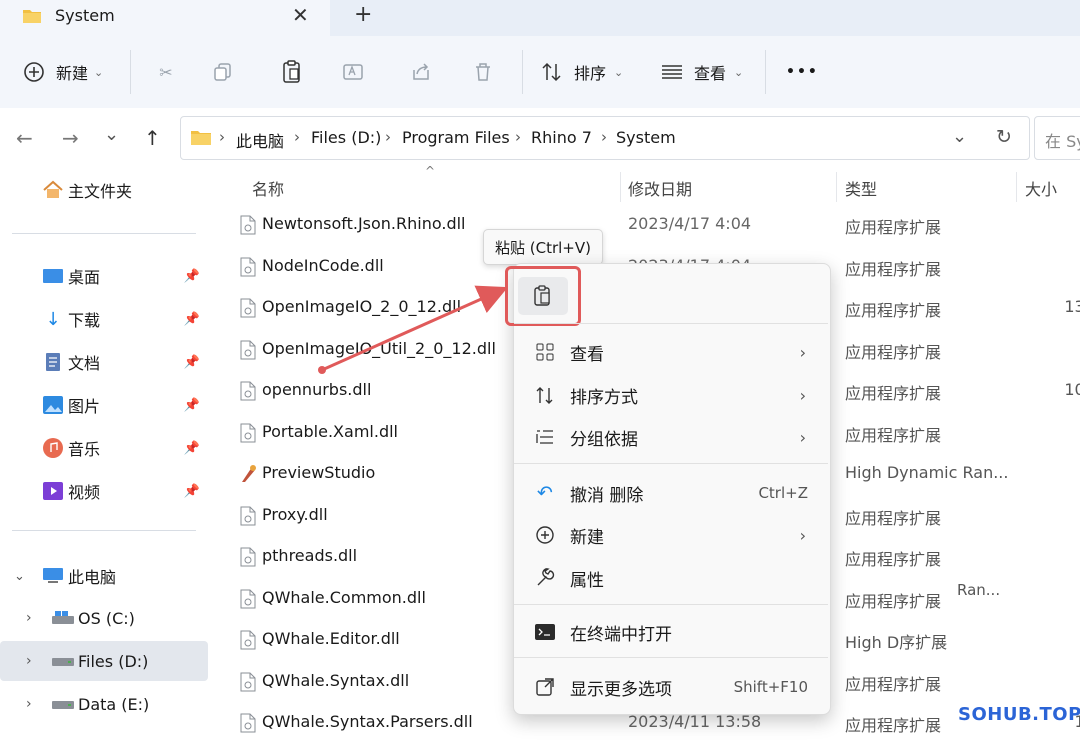 The image size is (1080, 744). Describe the element at coordinates (413, 329) in the screenshot. I see `annotation-arrow` at that location.